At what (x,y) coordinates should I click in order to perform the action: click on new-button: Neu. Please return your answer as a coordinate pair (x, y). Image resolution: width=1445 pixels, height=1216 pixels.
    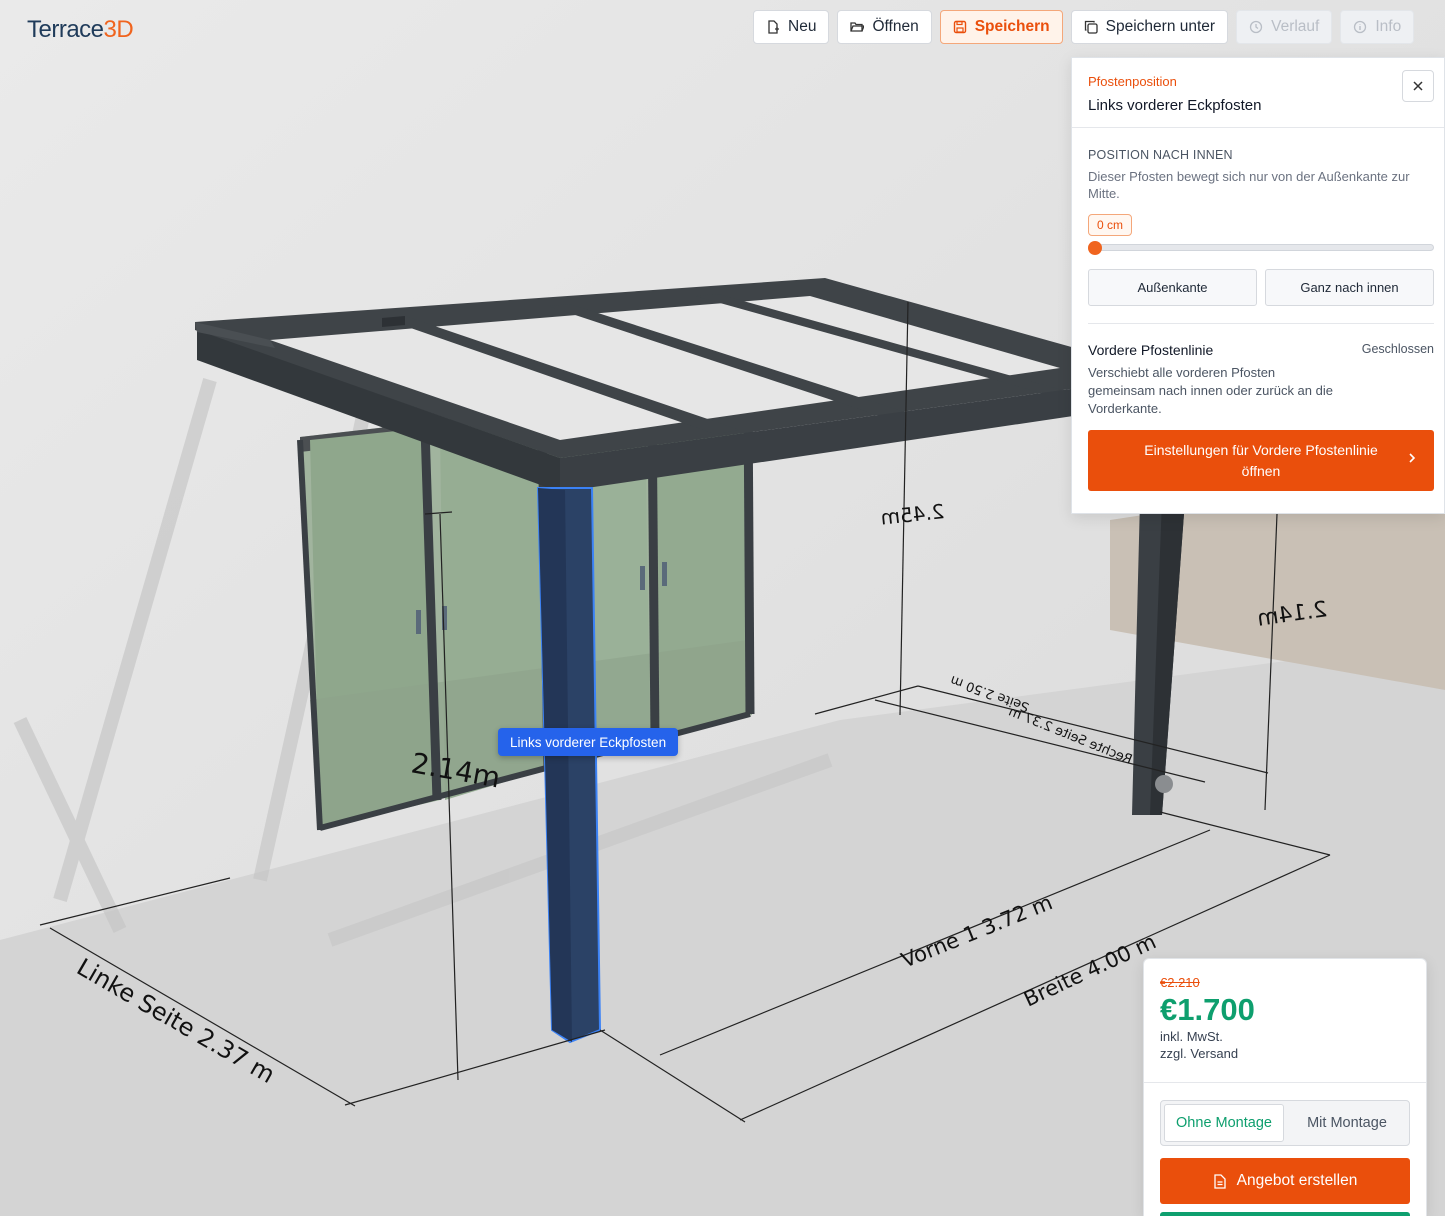
    Looking at the image, I should click on (791, 27).